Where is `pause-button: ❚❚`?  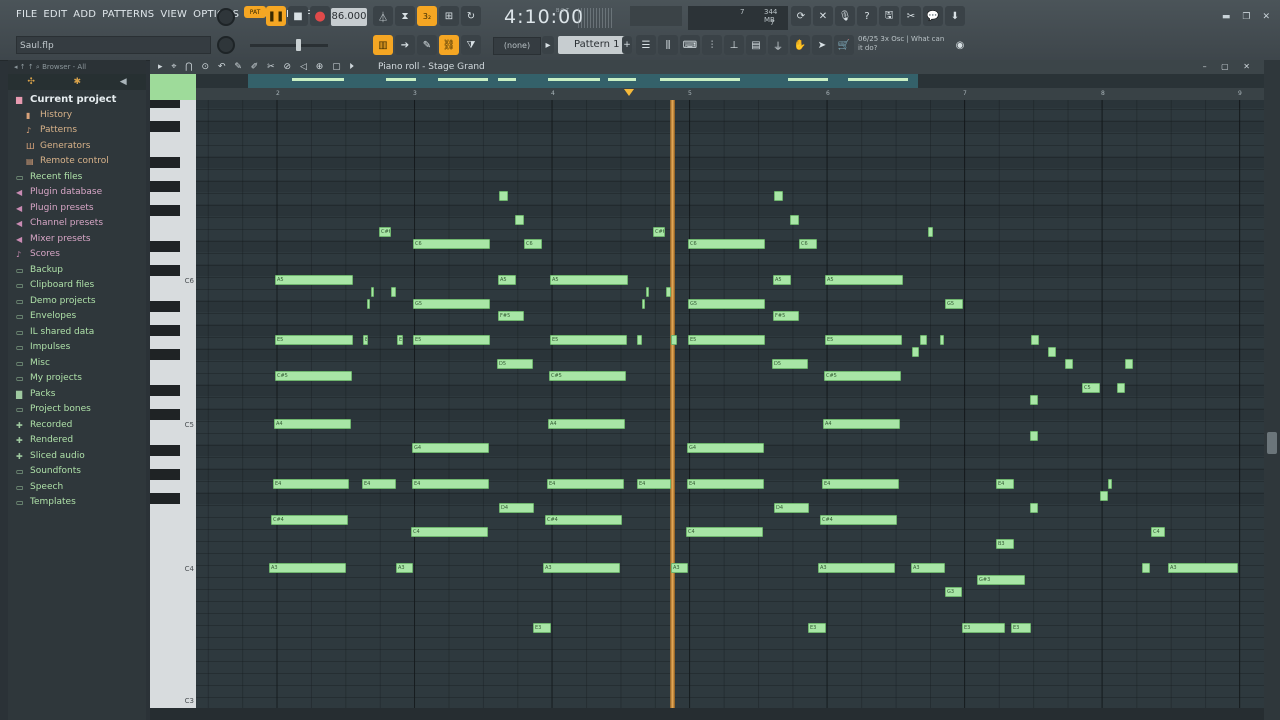 pause-button: ❚❚ is located at coordinates (276, 16).